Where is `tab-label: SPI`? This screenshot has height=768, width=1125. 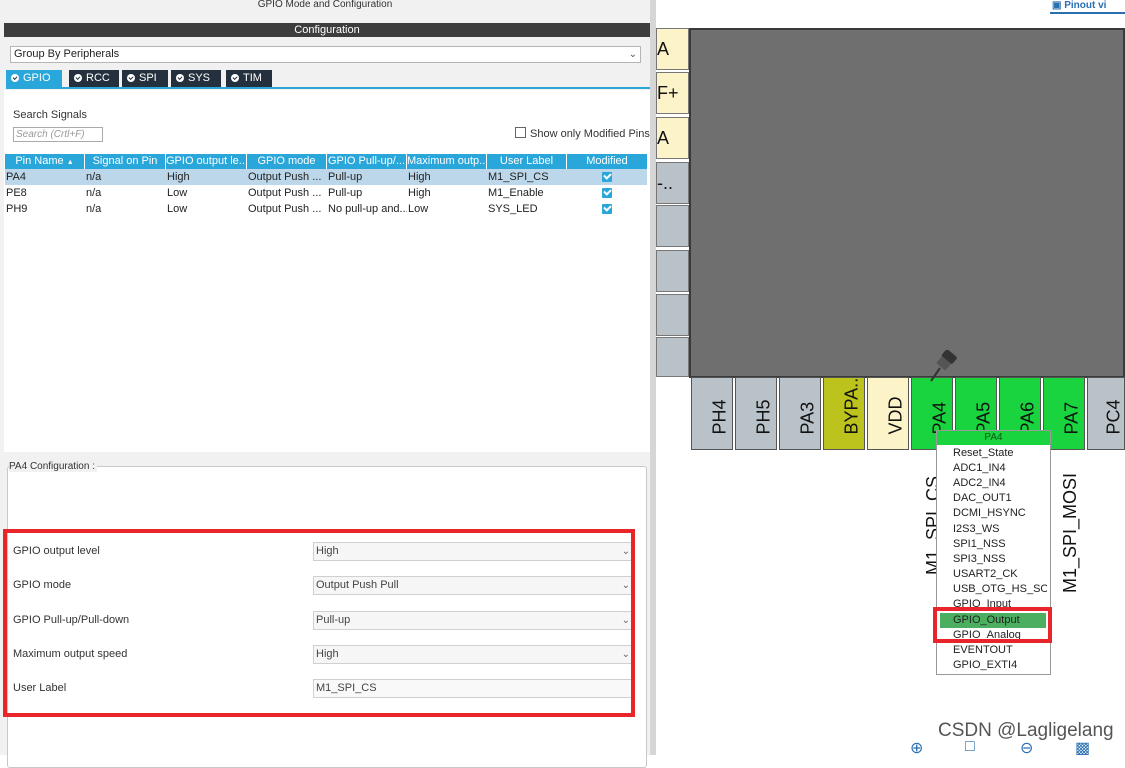 tab-label: SPI is located at coordinates (148, 78).